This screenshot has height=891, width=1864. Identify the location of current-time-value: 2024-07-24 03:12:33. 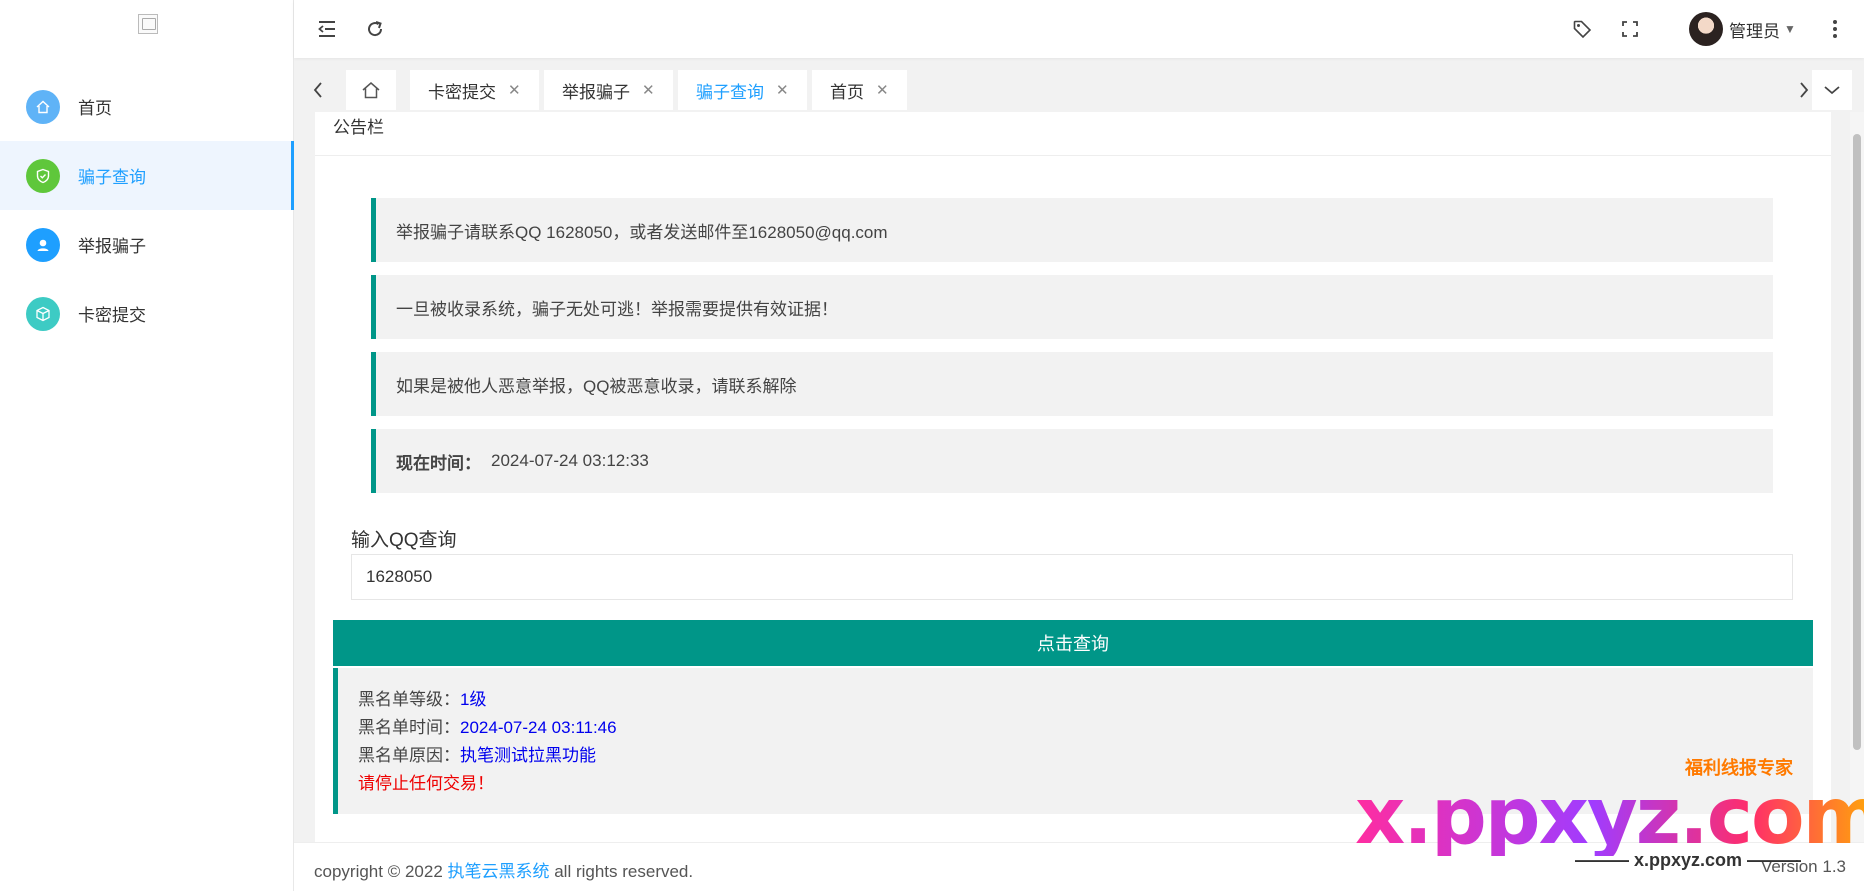
(570, 460).